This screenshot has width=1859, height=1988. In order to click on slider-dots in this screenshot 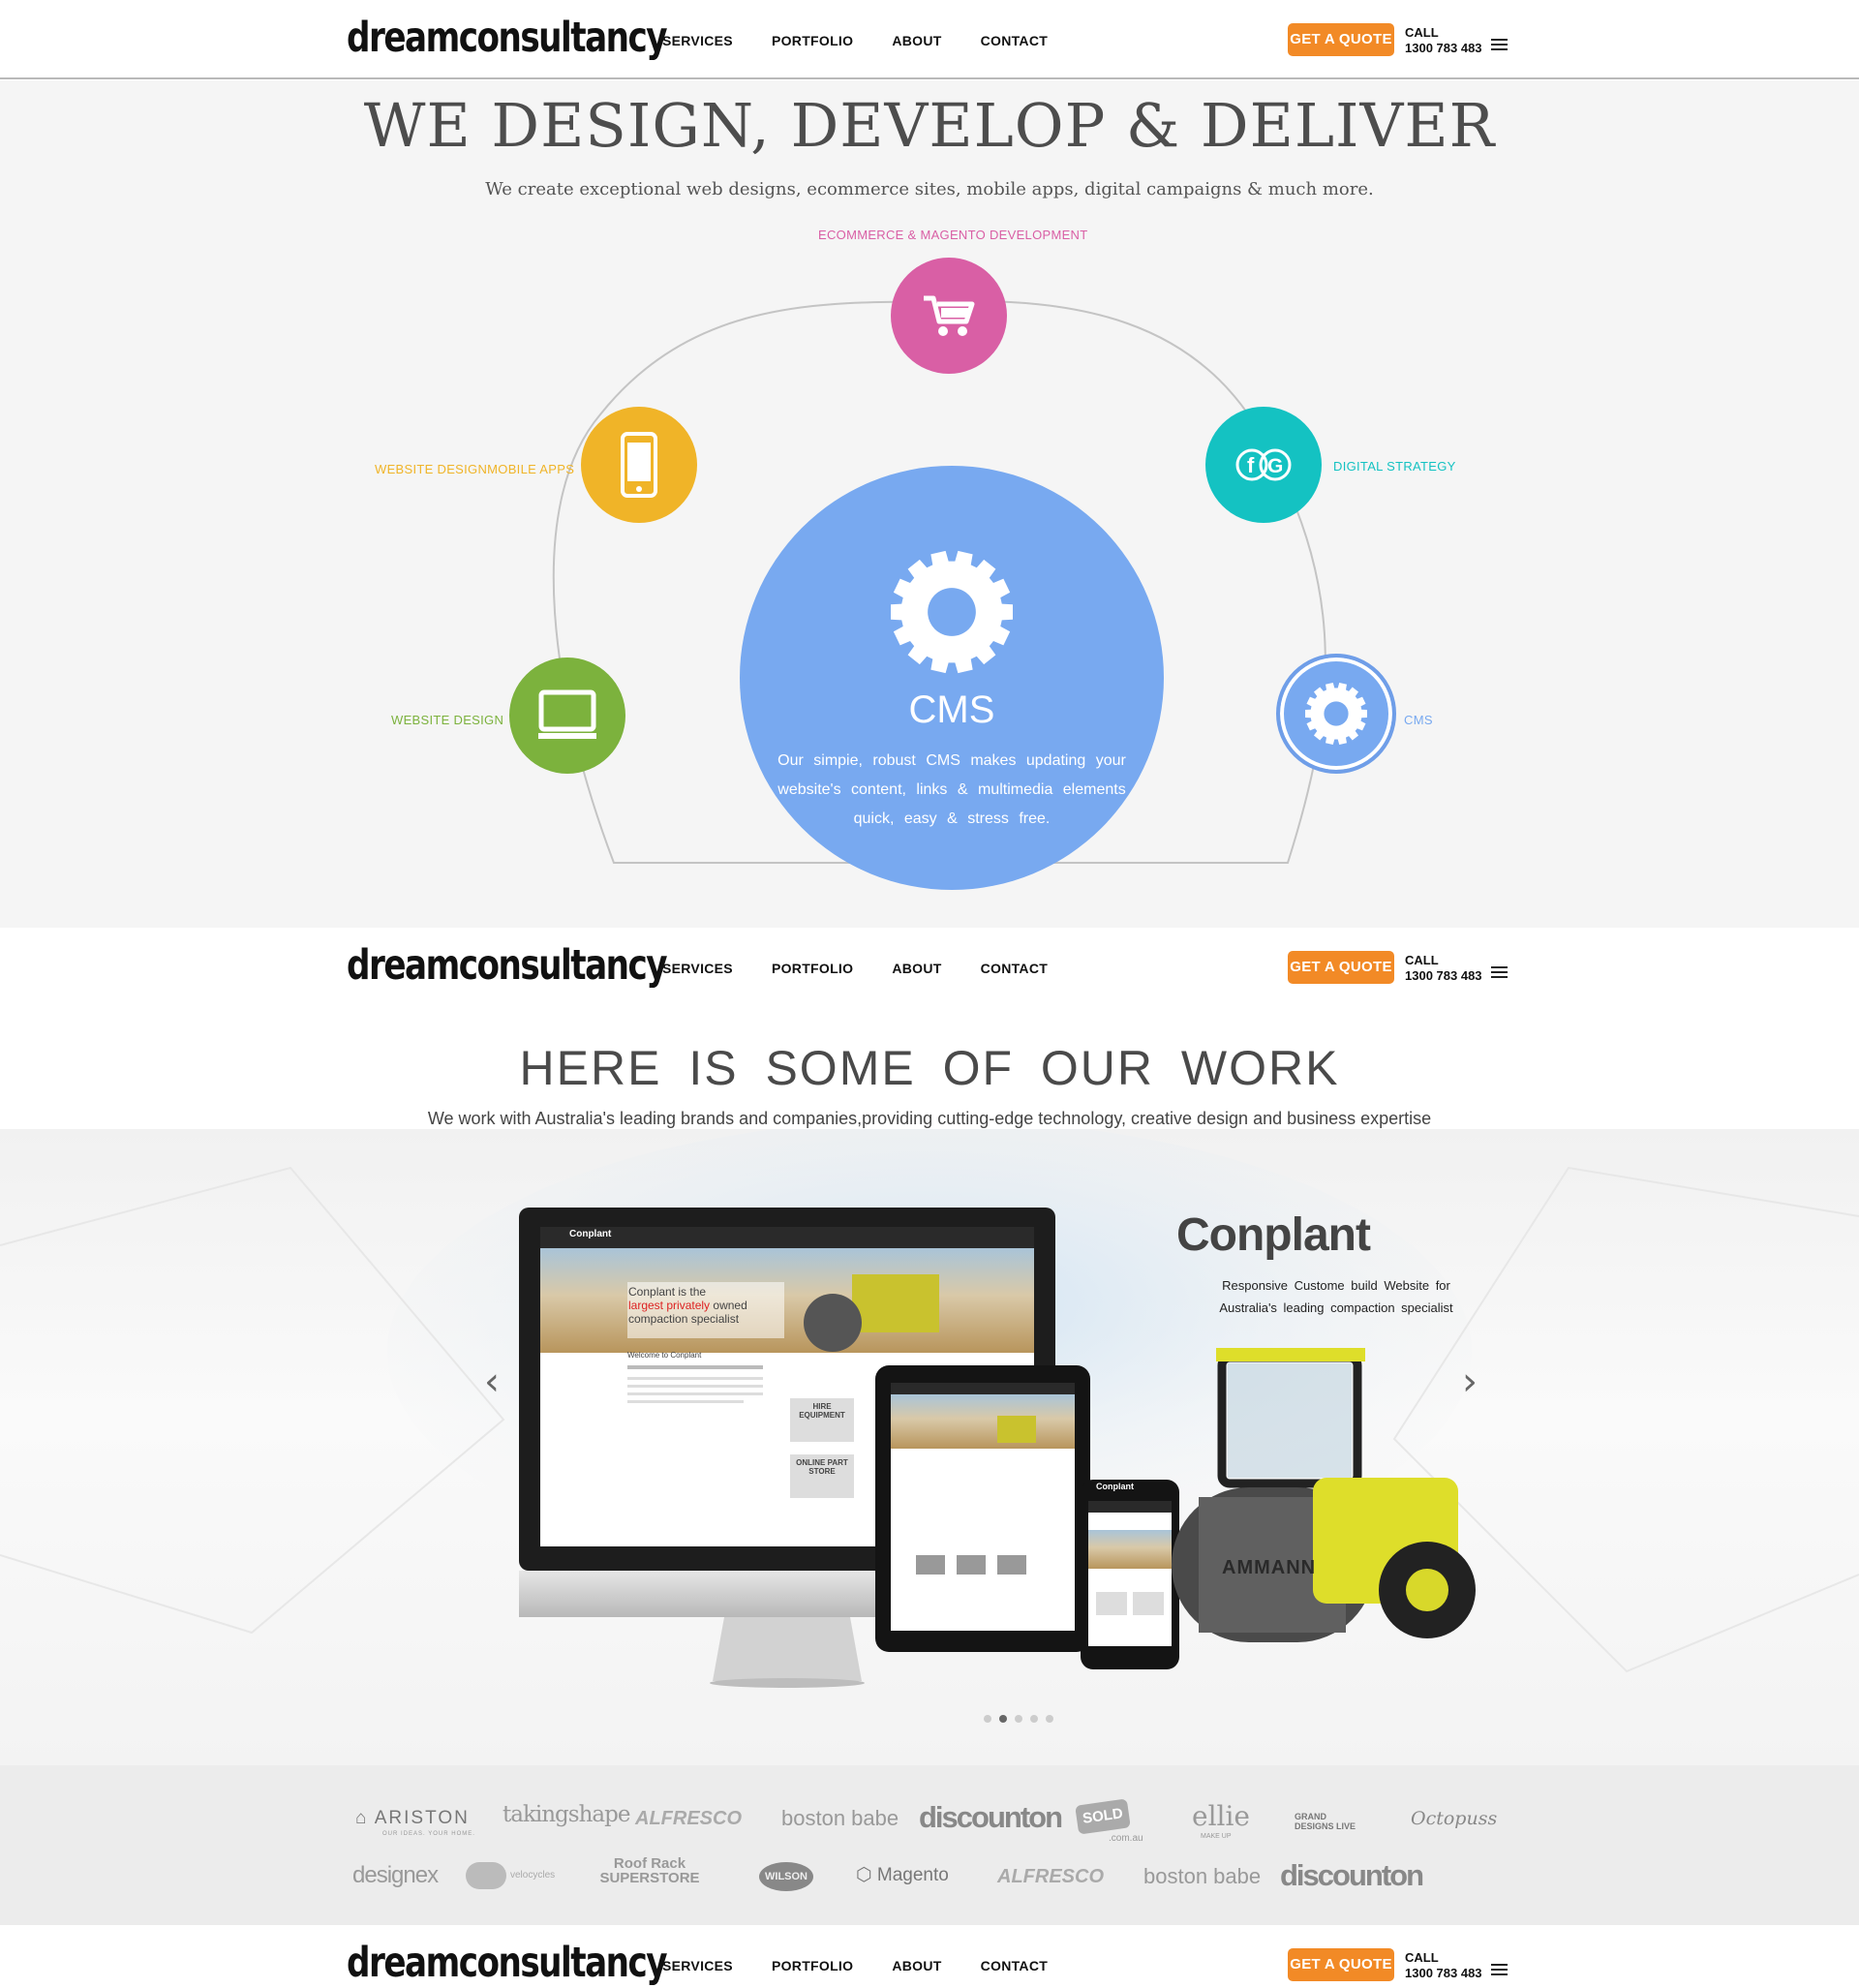, I will do `click(1022, 1719)`.